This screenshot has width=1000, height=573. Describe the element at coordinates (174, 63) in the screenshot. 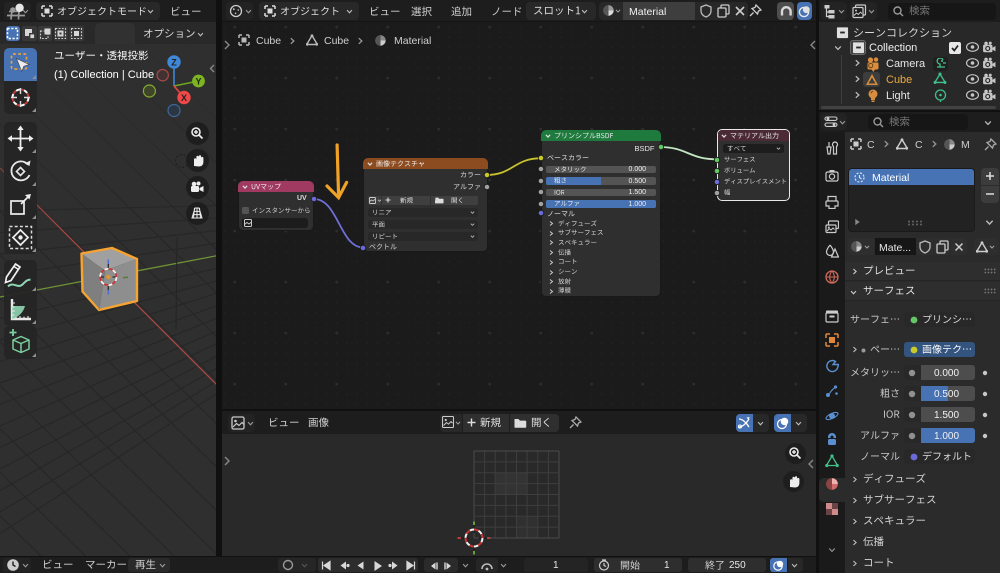

I see `svg-text: Z` at that location.